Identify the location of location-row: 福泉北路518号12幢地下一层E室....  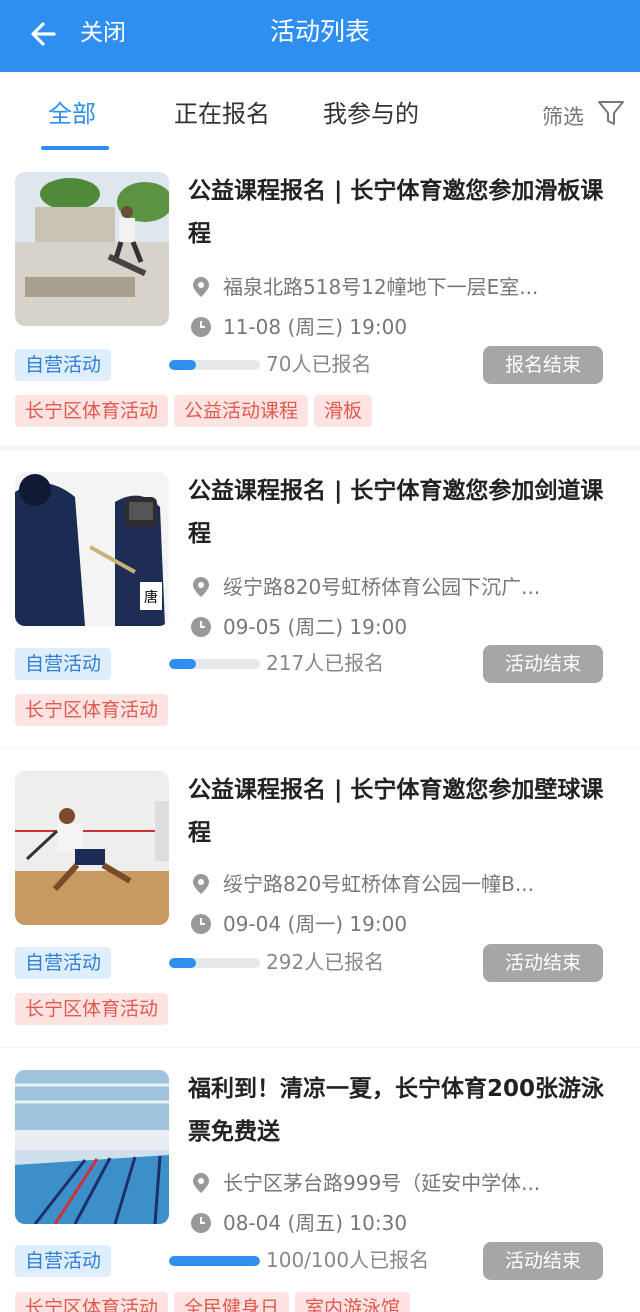
(400, 287).